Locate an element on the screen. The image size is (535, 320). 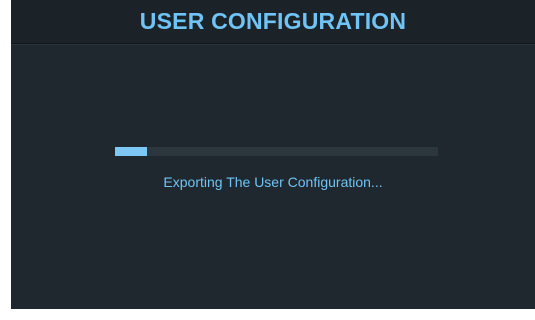
header-bar: USER CONFIGURATION is located at coordinates (273, 22).